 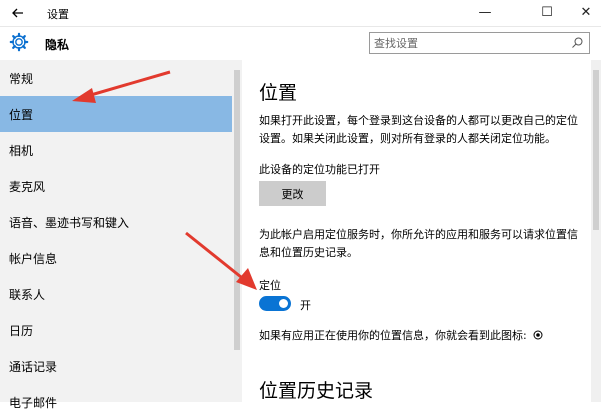 What do you see at coordinates (316, 391) in the screenshot?
I see `section-title-location-history: 位置历史记录` at bounding box center [316, 391].